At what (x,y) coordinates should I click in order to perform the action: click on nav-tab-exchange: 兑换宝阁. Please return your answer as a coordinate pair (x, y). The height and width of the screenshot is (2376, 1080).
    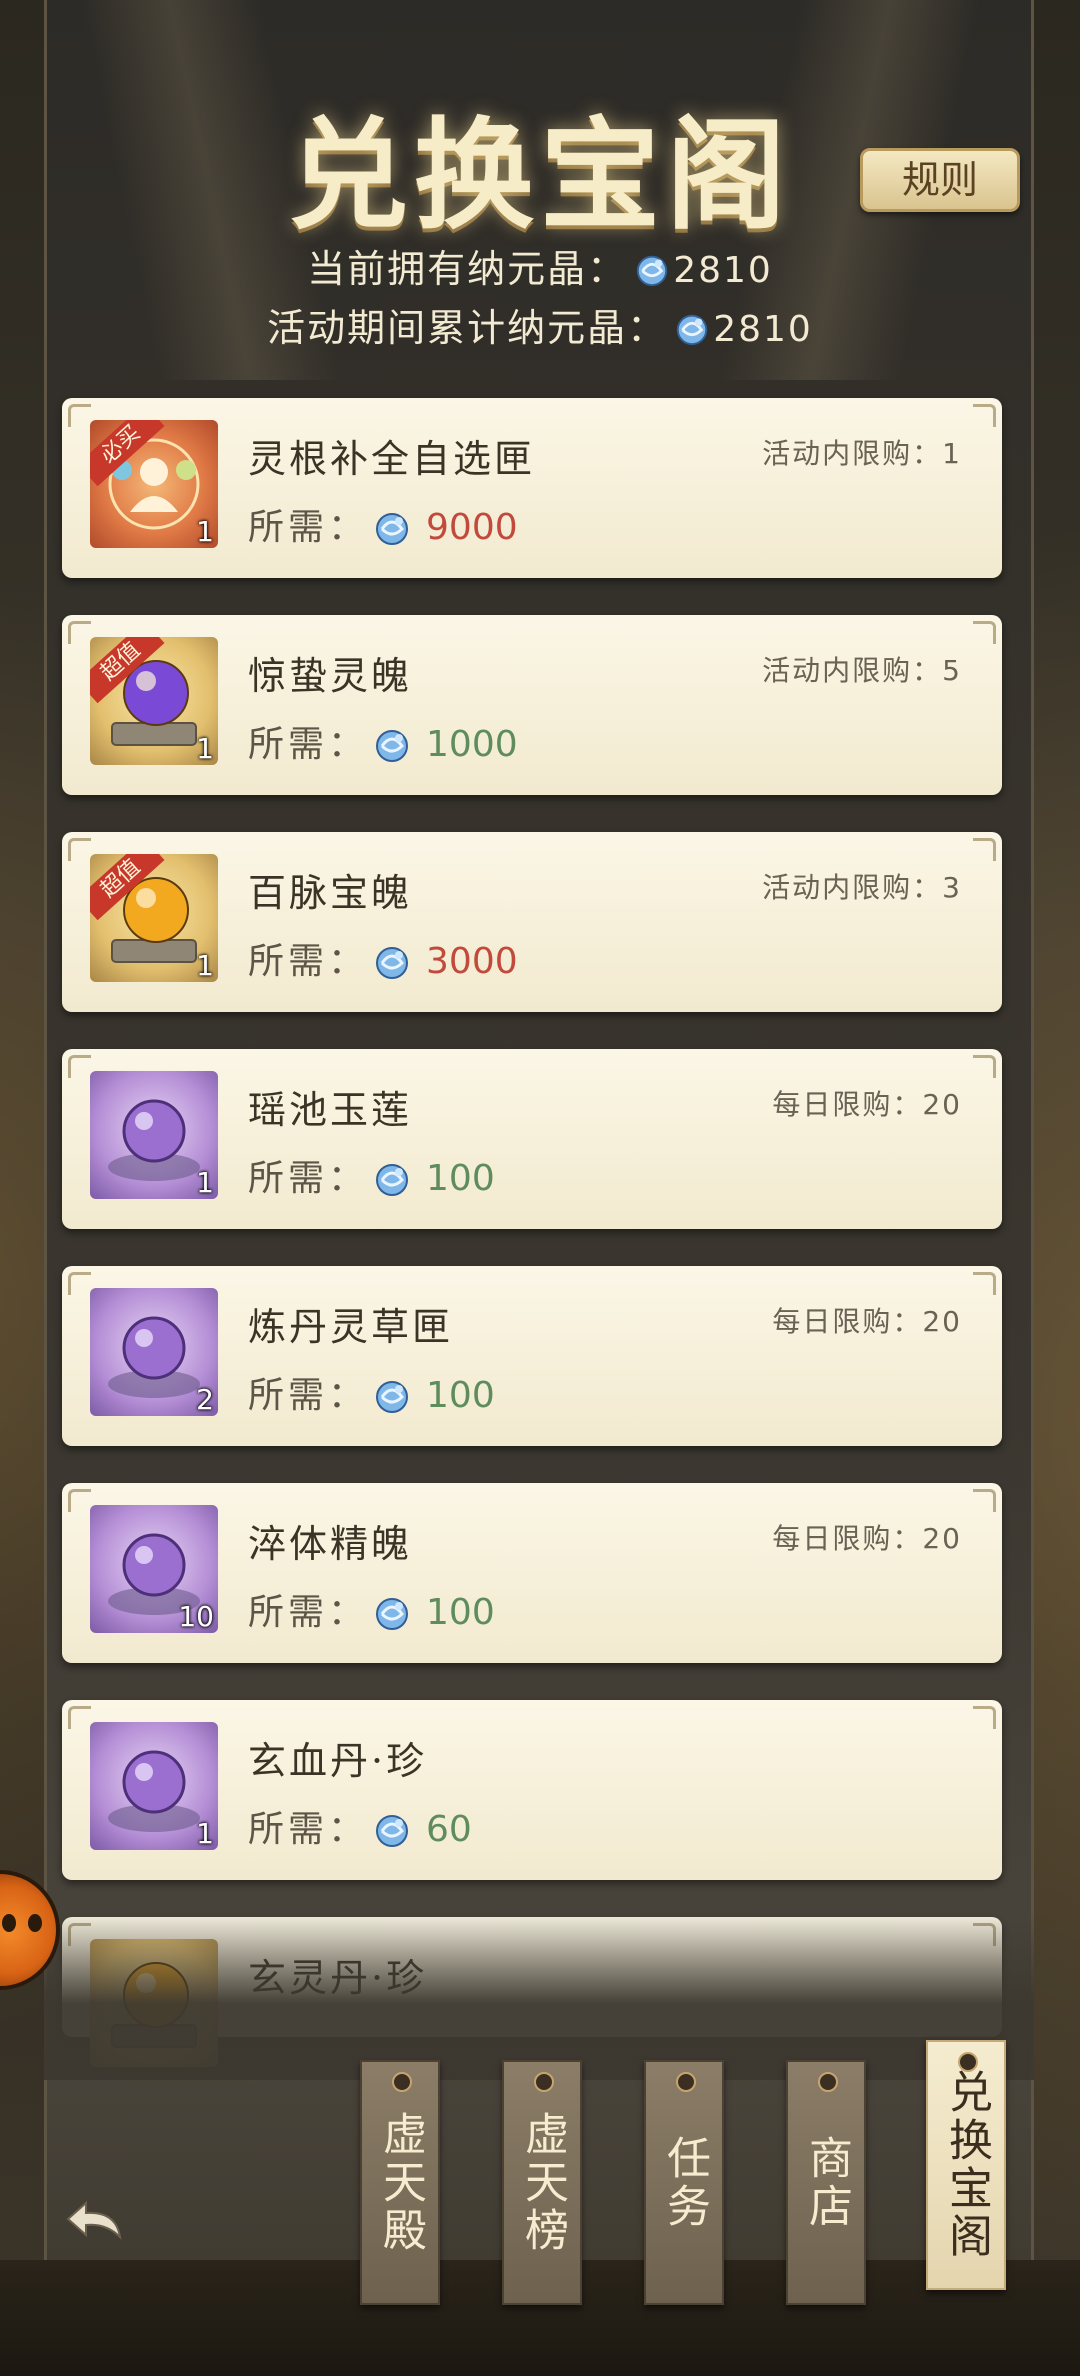
    Looking at the image, I should click on (966, 2165).